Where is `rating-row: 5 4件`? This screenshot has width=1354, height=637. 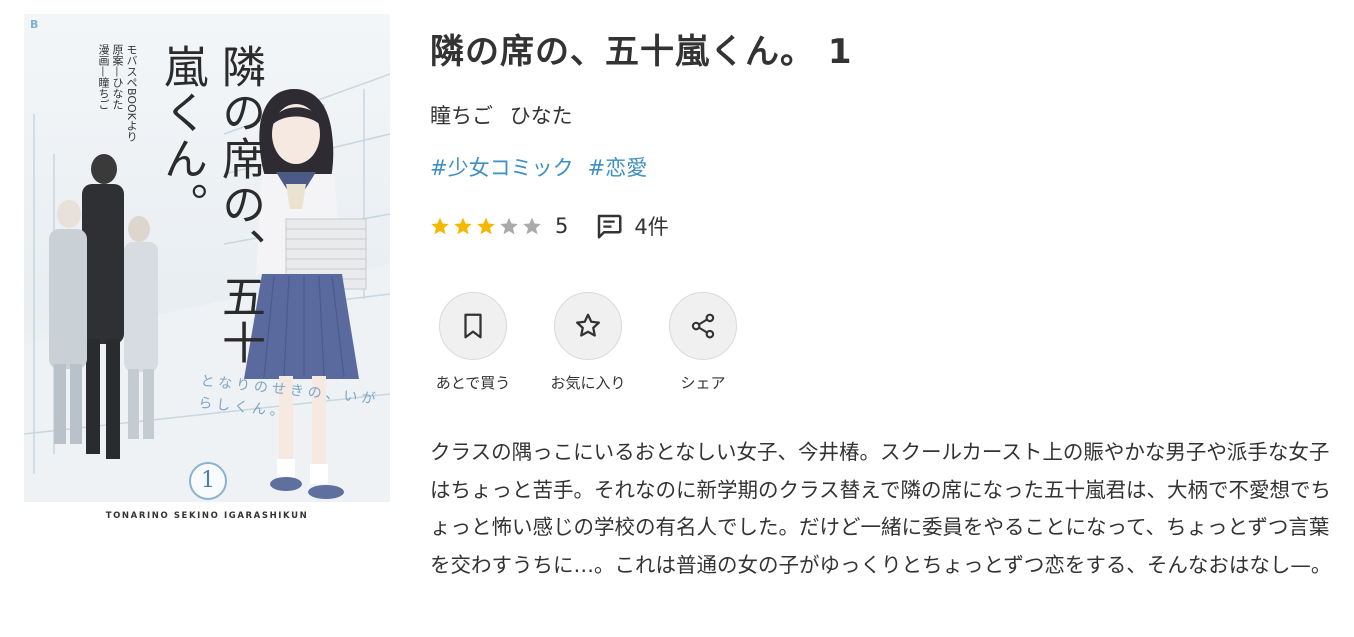 rating-row: 5 4件 is located at coordinates (549, 226).